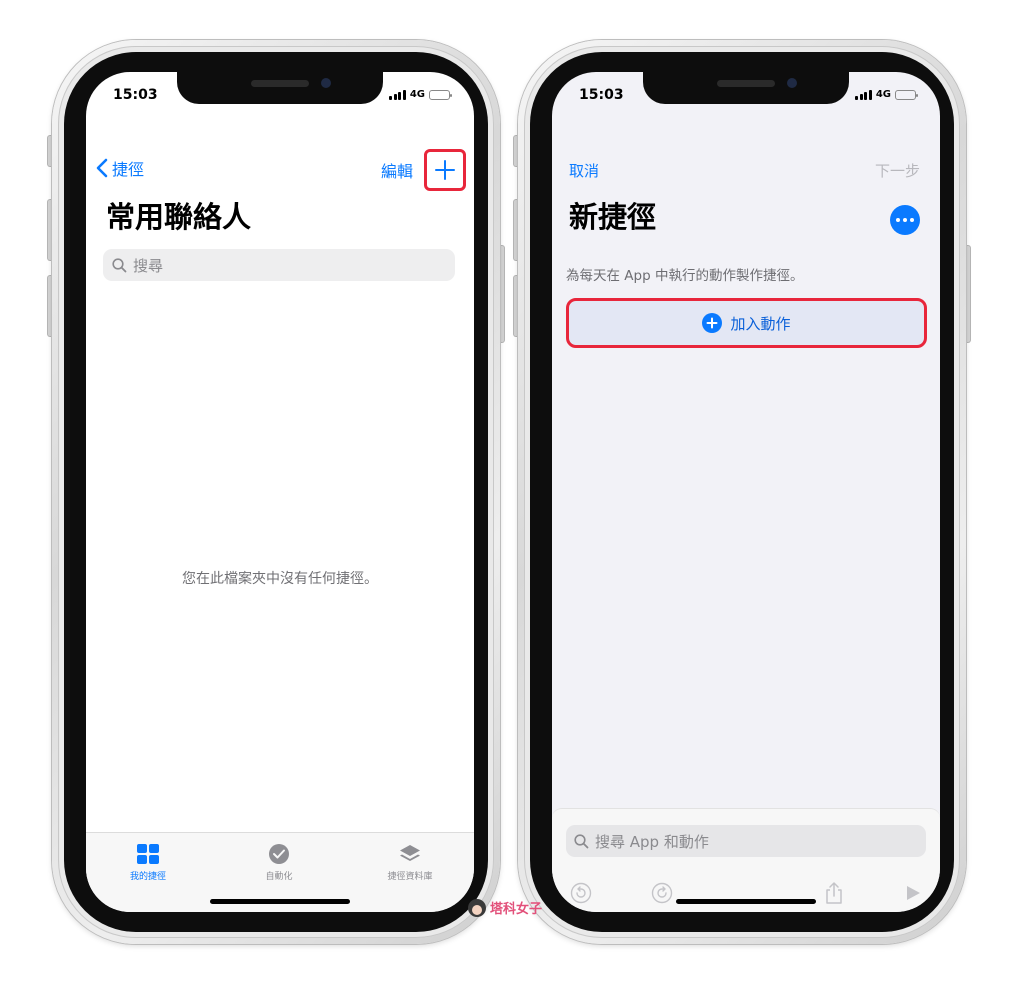  What do you see at coordinates (746, 860) in the screenshot?
I see `action-search-panel: 搜尋 App 和動作` at bounding box center [746, 860].